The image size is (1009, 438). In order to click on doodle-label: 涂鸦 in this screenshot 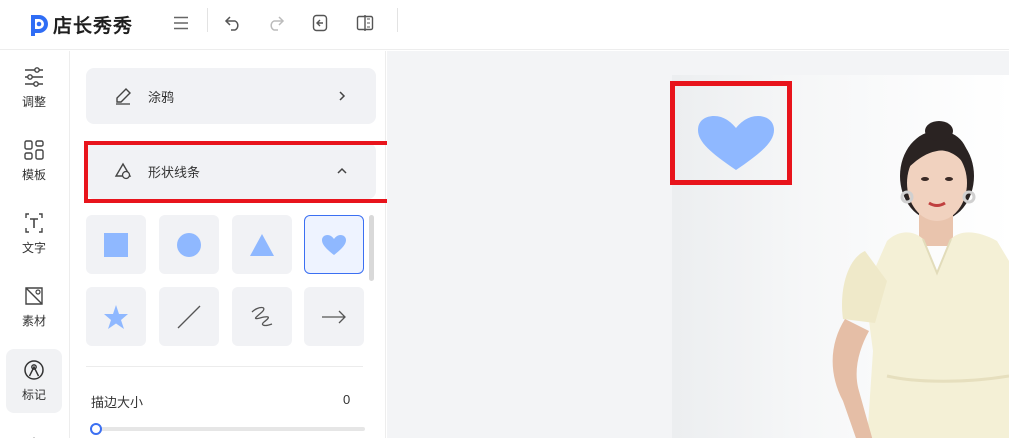, I will do `click(161, 98)`.